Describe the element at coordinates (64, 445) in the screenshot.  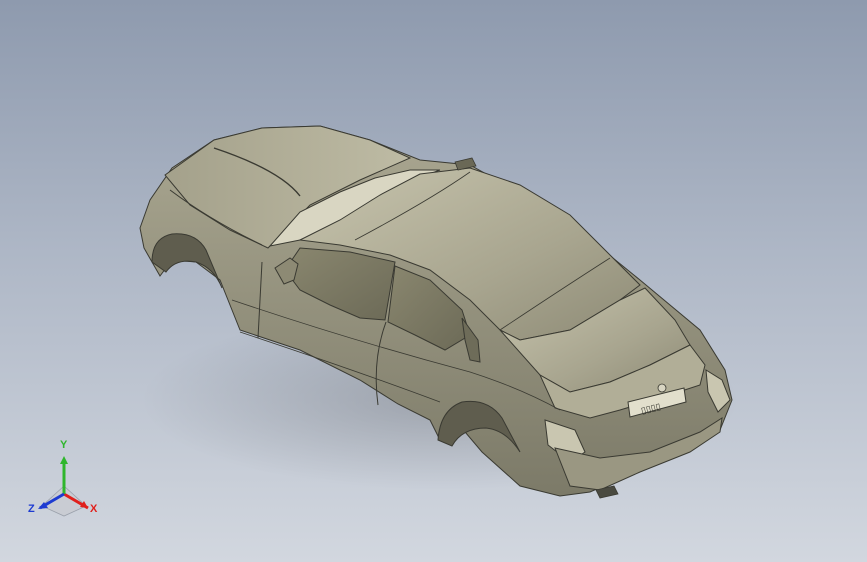
I see `y-axis-label: Y` at that location.